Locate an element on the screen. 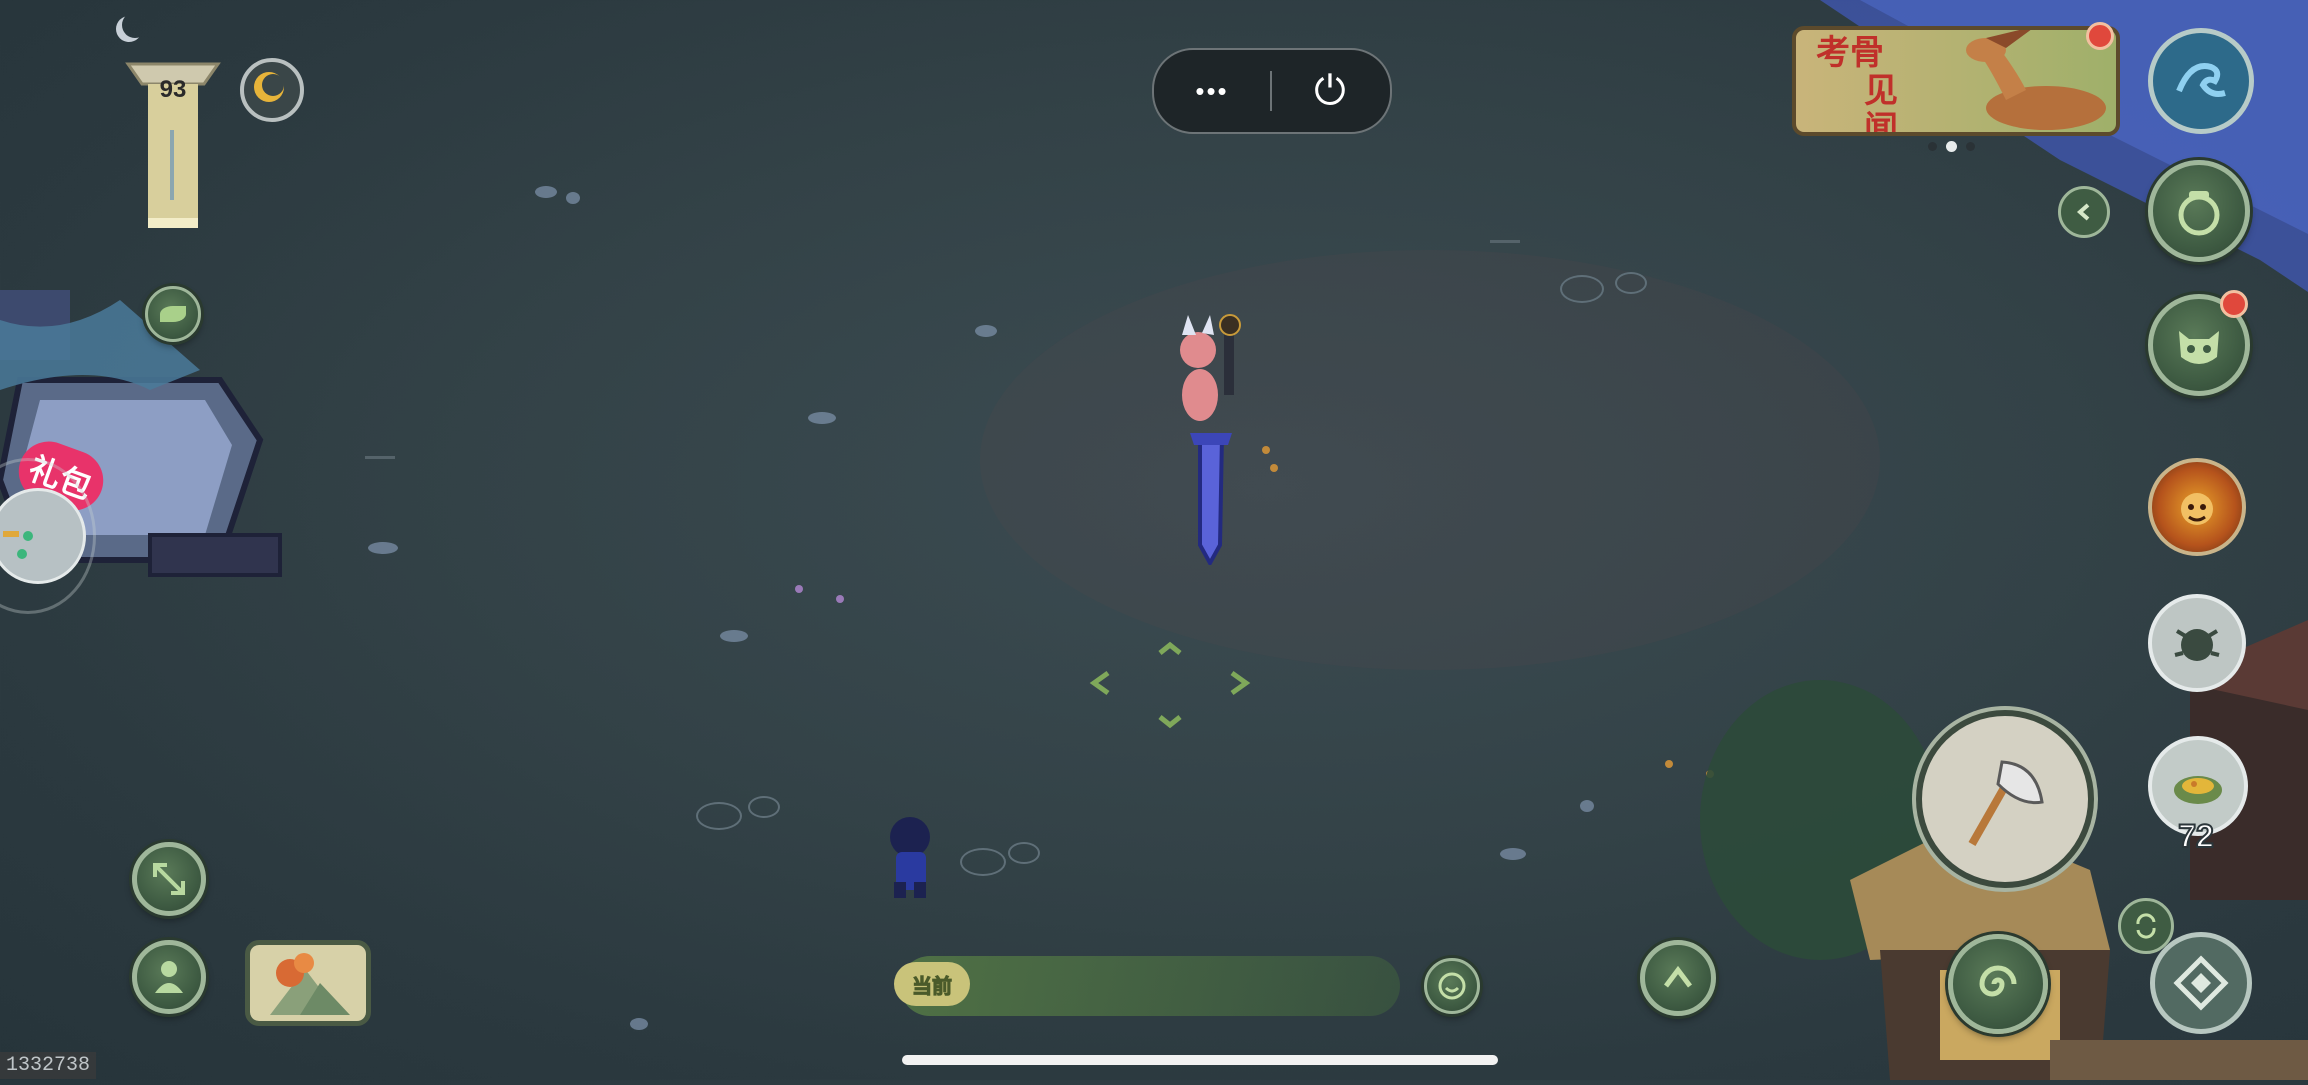 Image resolution: width=2308 pixels, height=1085 pixels. banner-page-dot-active is located at coordinates (1951, 146).